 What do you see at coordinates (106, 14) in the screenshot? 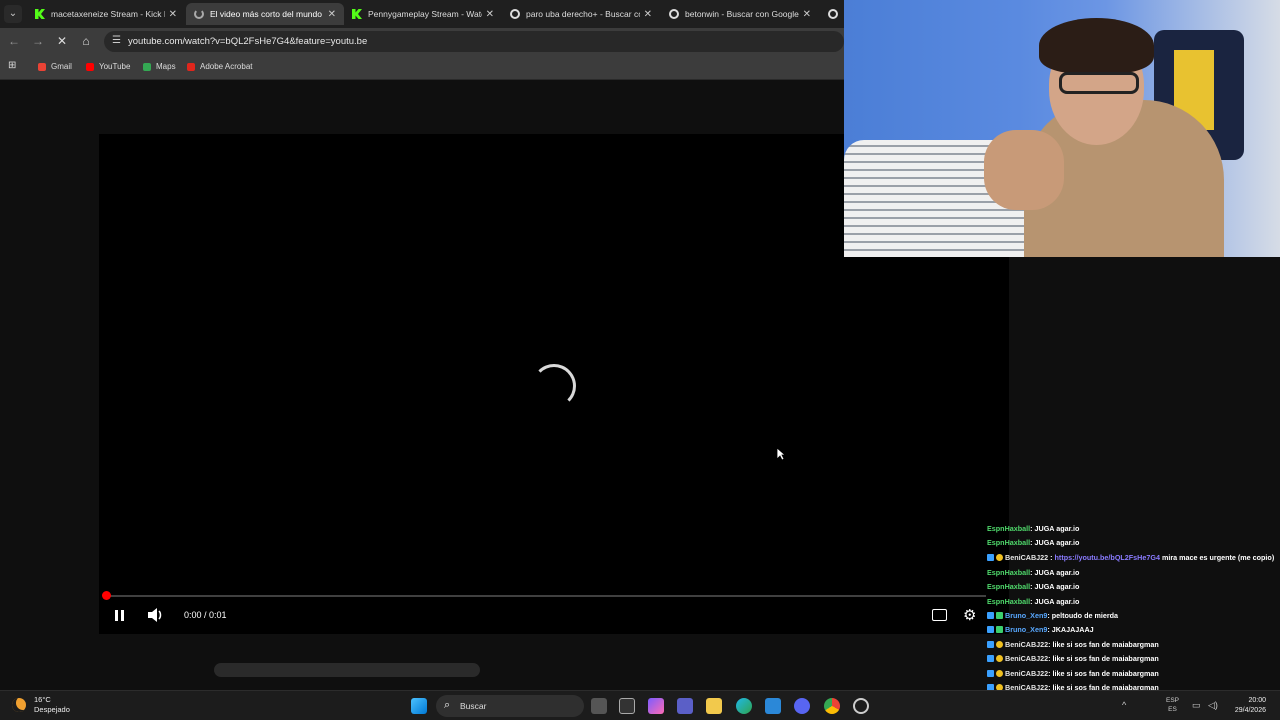
I see `browser-tab: macetaxeneize Stream - Kick D ✕` at bounding box center [106, 14].